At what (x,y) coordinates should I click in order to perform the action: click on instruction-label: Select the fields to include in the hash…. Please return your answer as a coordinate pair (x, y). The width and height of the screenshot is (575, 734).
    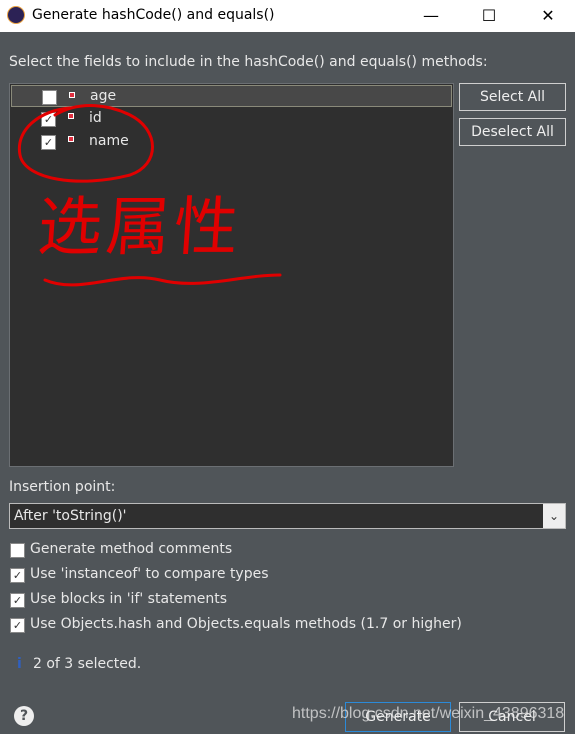
    Looking at the image, I should click on (248, 62).